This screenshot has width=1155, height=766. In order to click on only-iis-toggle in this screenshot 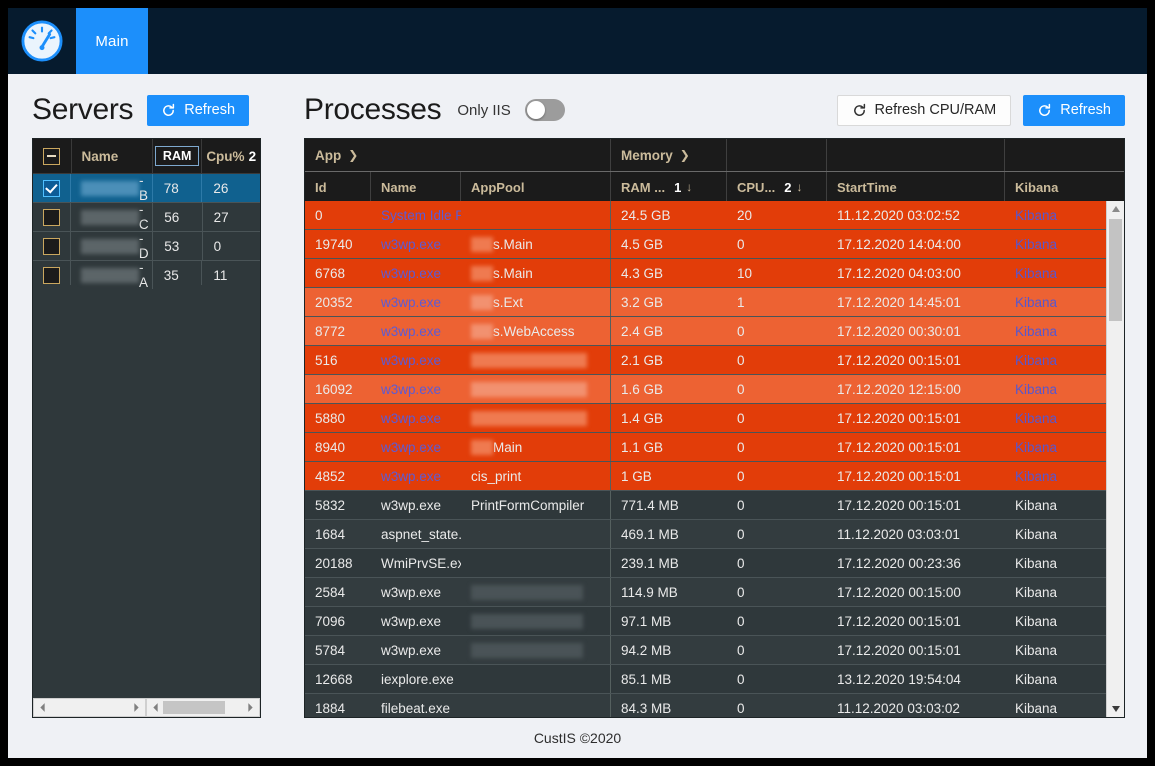, I will do `click(544, 110)`.